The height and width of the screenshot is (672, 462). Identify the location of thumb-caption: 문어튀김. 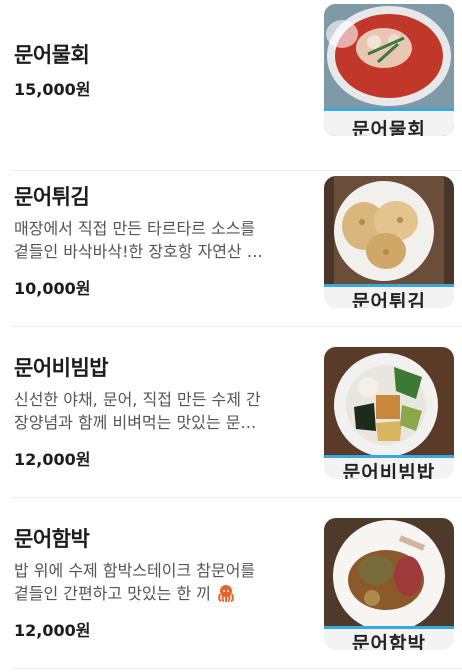
(389, 299).